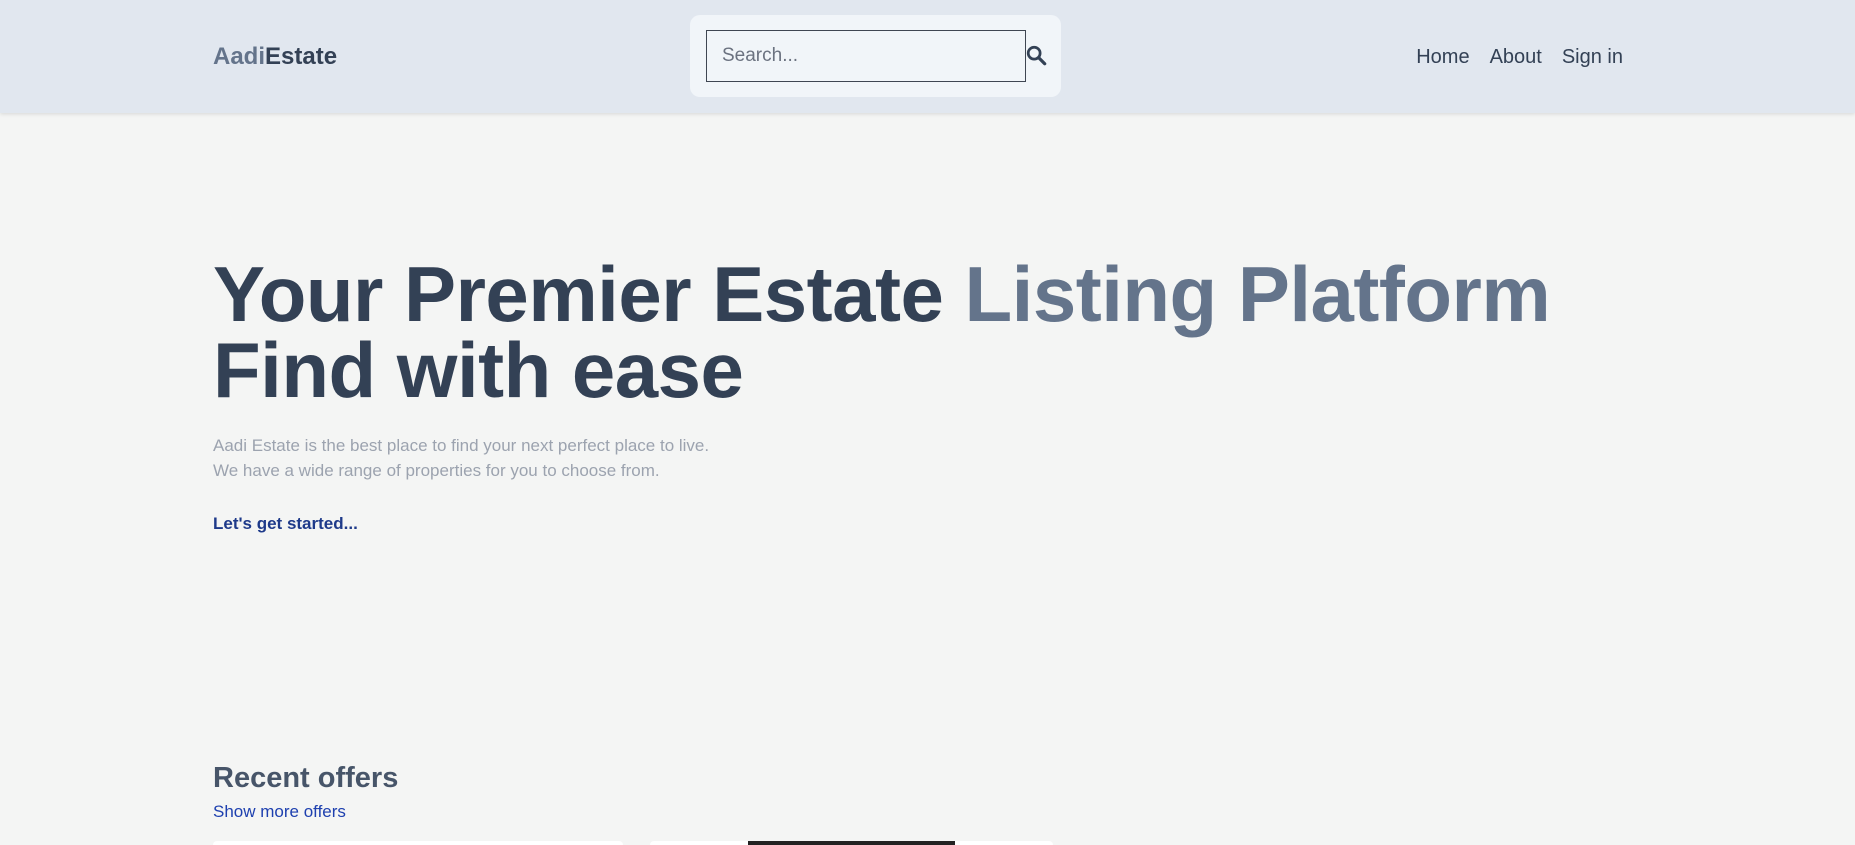 The width and height of the screenshot is (1855, 845). Describe the element at coordinates (1516, 57) in the screenshot. I see `nav-about-link: About` at that location.